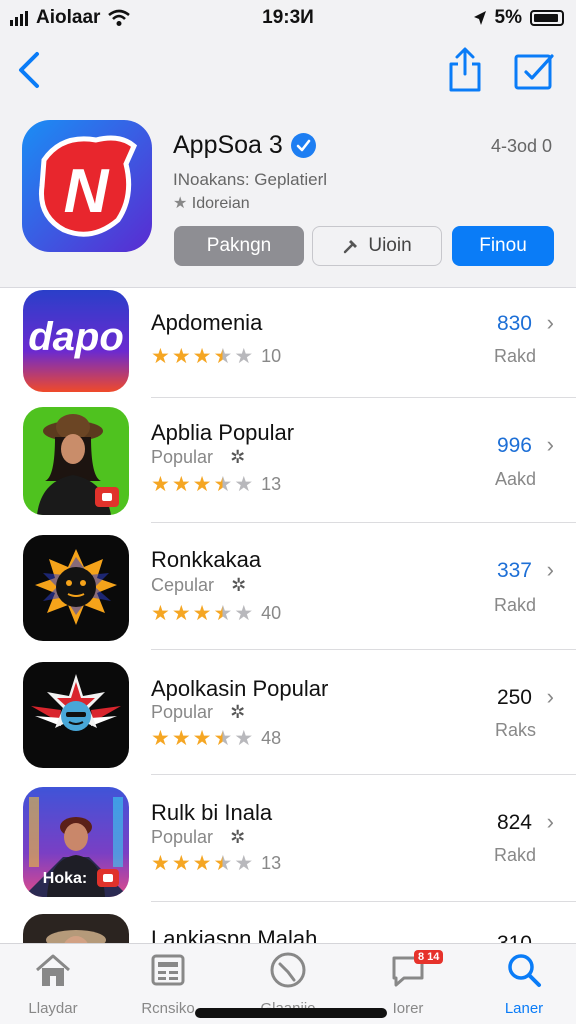  I want to click on hero-app-icon: N, so click(87, 186).